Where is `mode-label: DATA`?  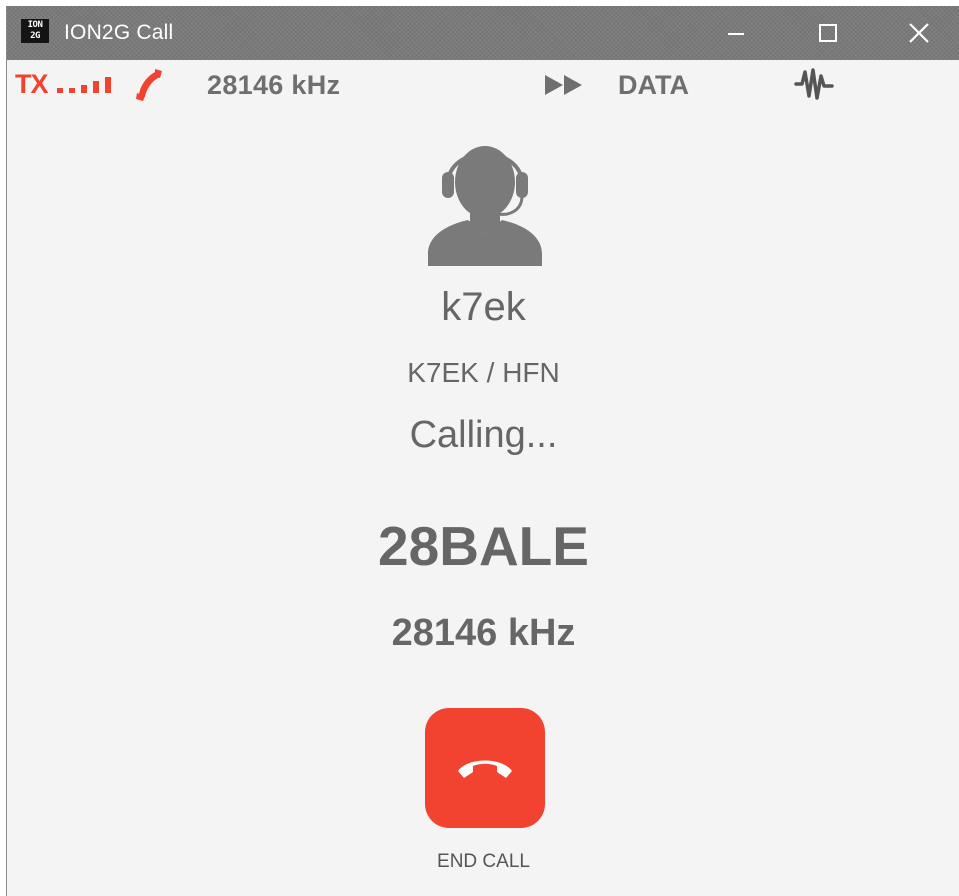
mode-label: DATA is located at coordinates (653, 85).